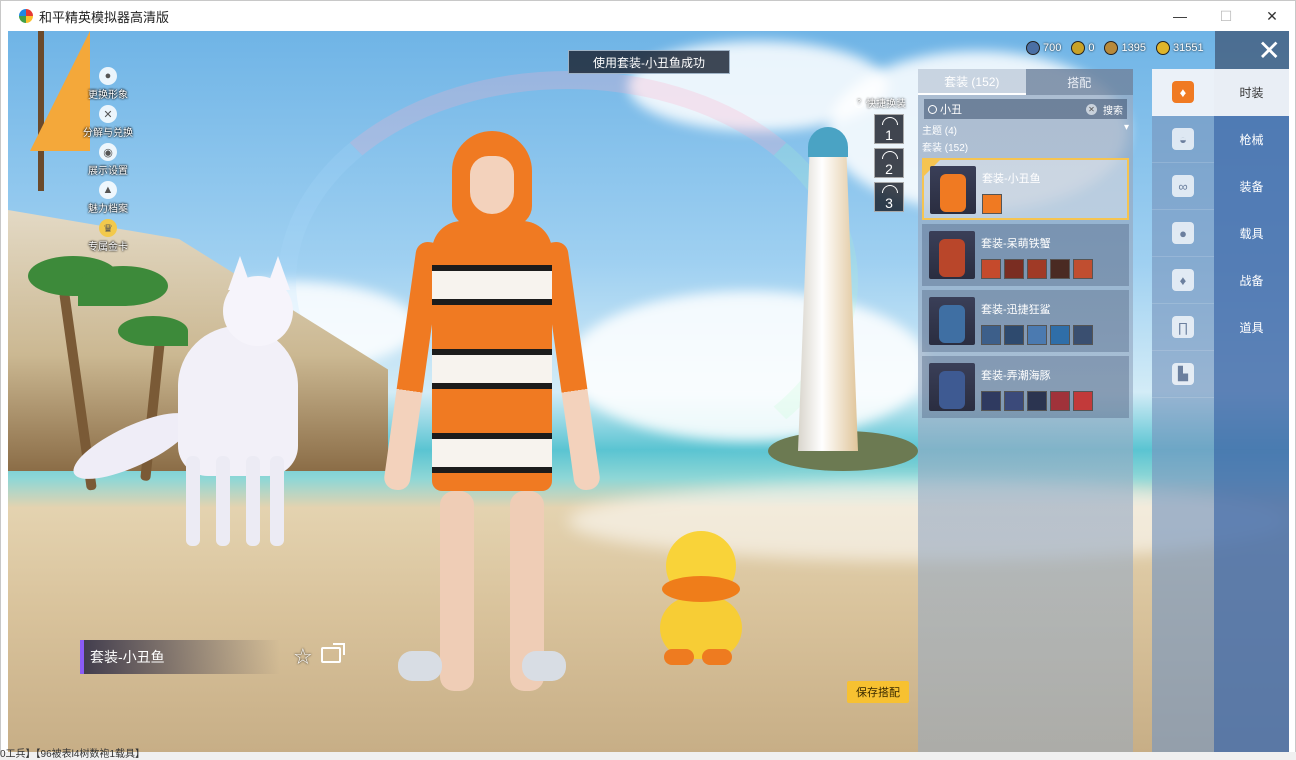 This screenshot has width=1296, height=760. Describe the element at coordinates (701, 589) in the screenshot. I see `duck-beak` at that location.